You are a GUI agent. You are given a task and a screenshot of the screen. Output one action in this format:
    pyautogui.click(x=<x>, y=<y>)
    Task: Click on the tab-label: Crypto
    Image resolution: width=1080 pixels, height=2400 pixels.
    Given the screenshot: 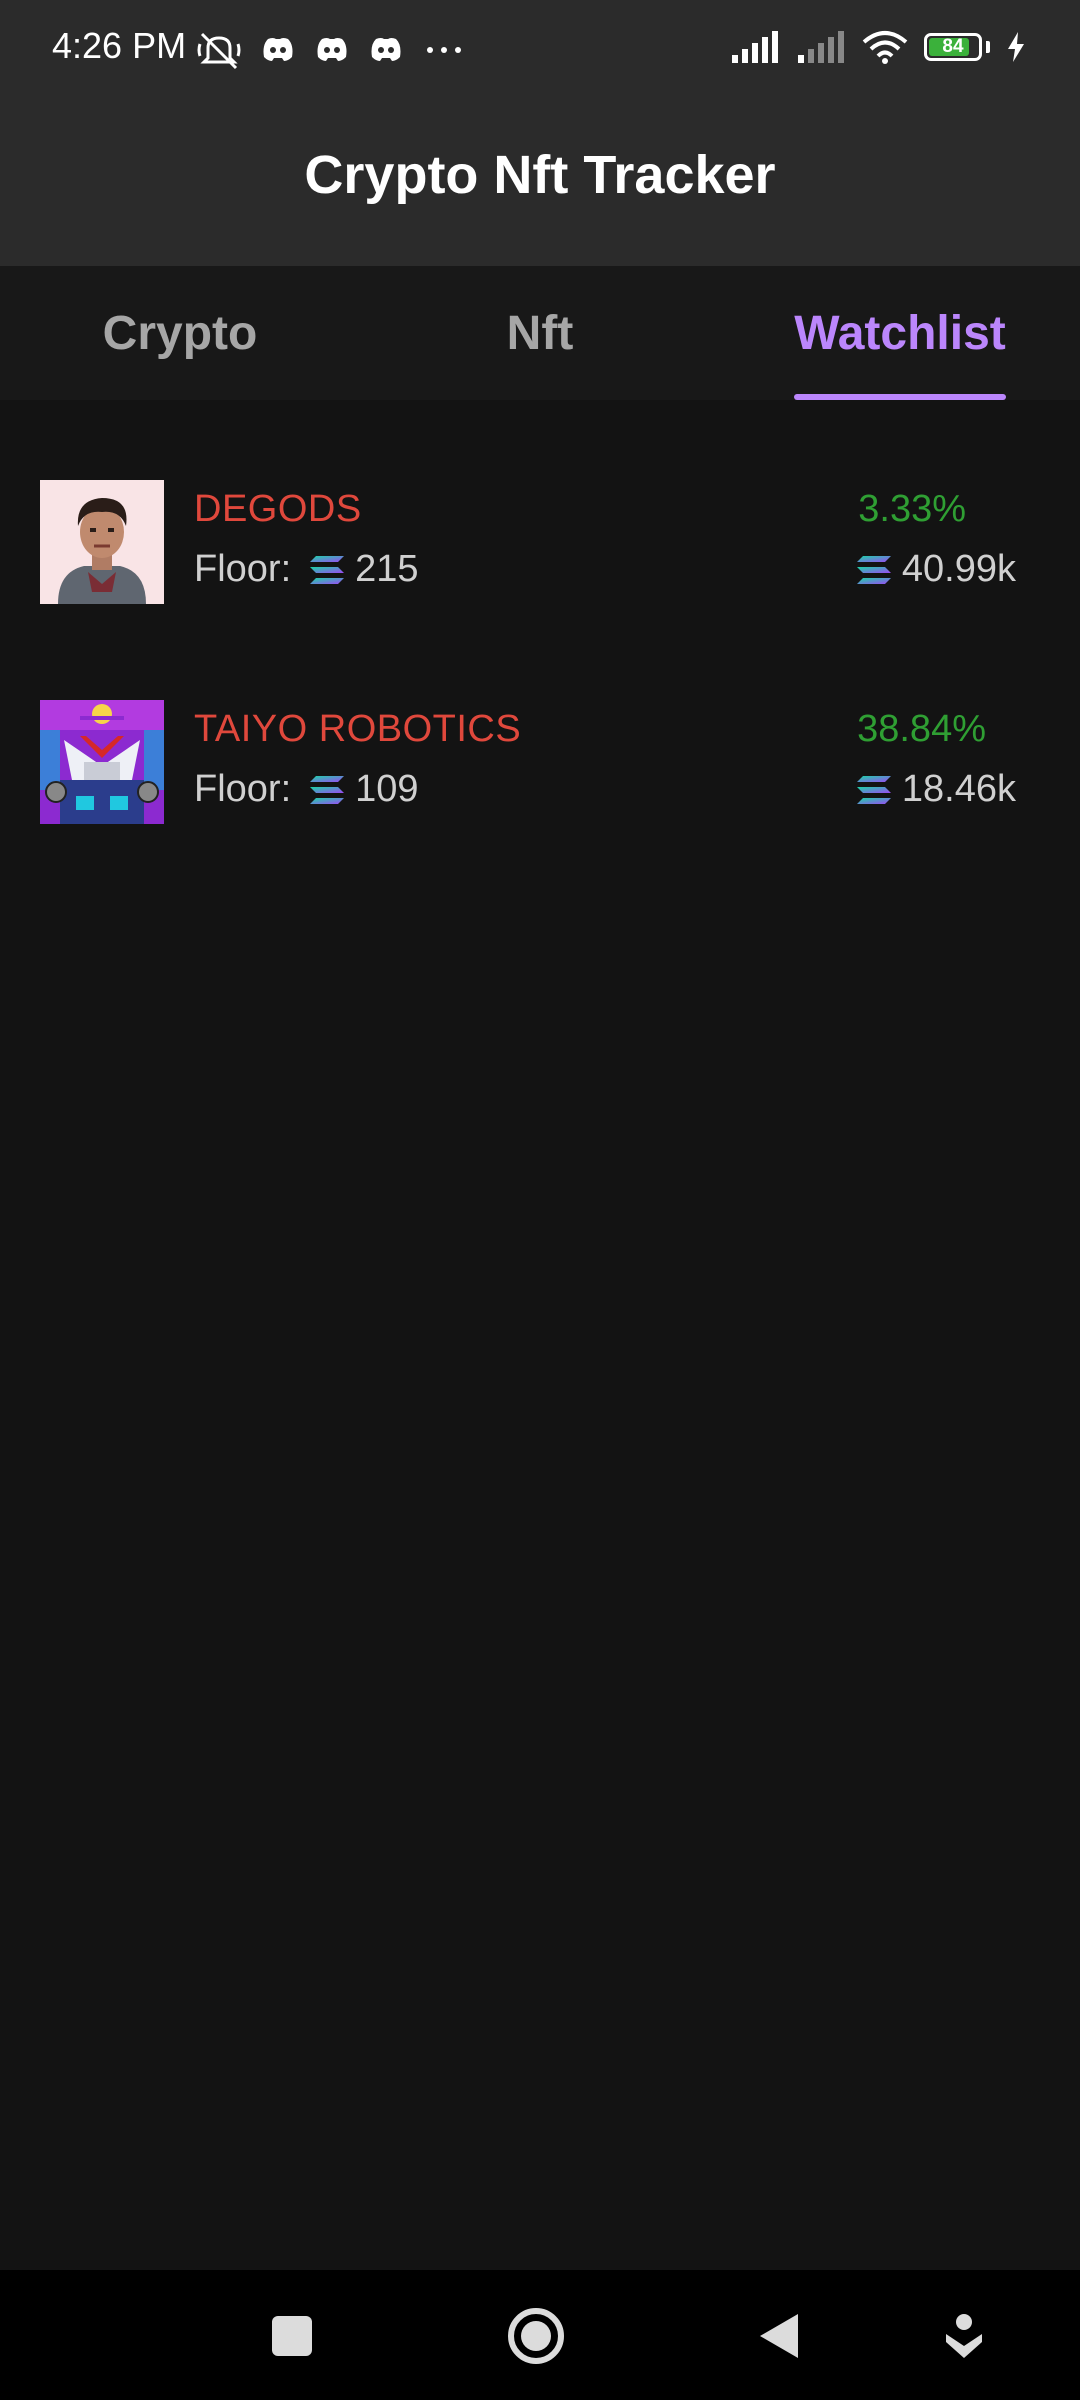 What is the action you would take?
    pyautogui.click(x=180, y=333)
    